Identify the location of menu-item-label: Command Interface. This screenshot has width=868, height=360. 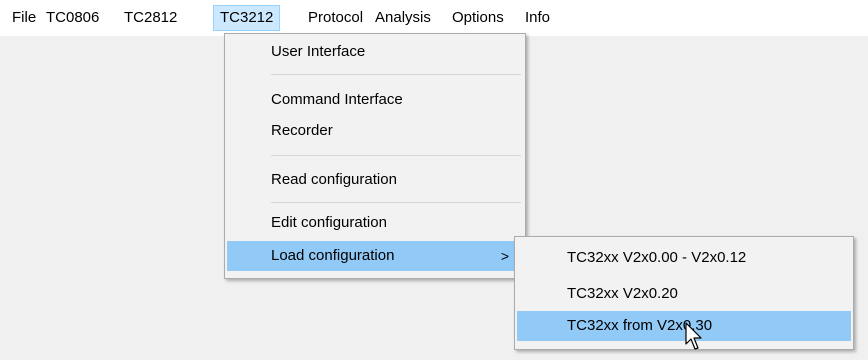
(337, 99).